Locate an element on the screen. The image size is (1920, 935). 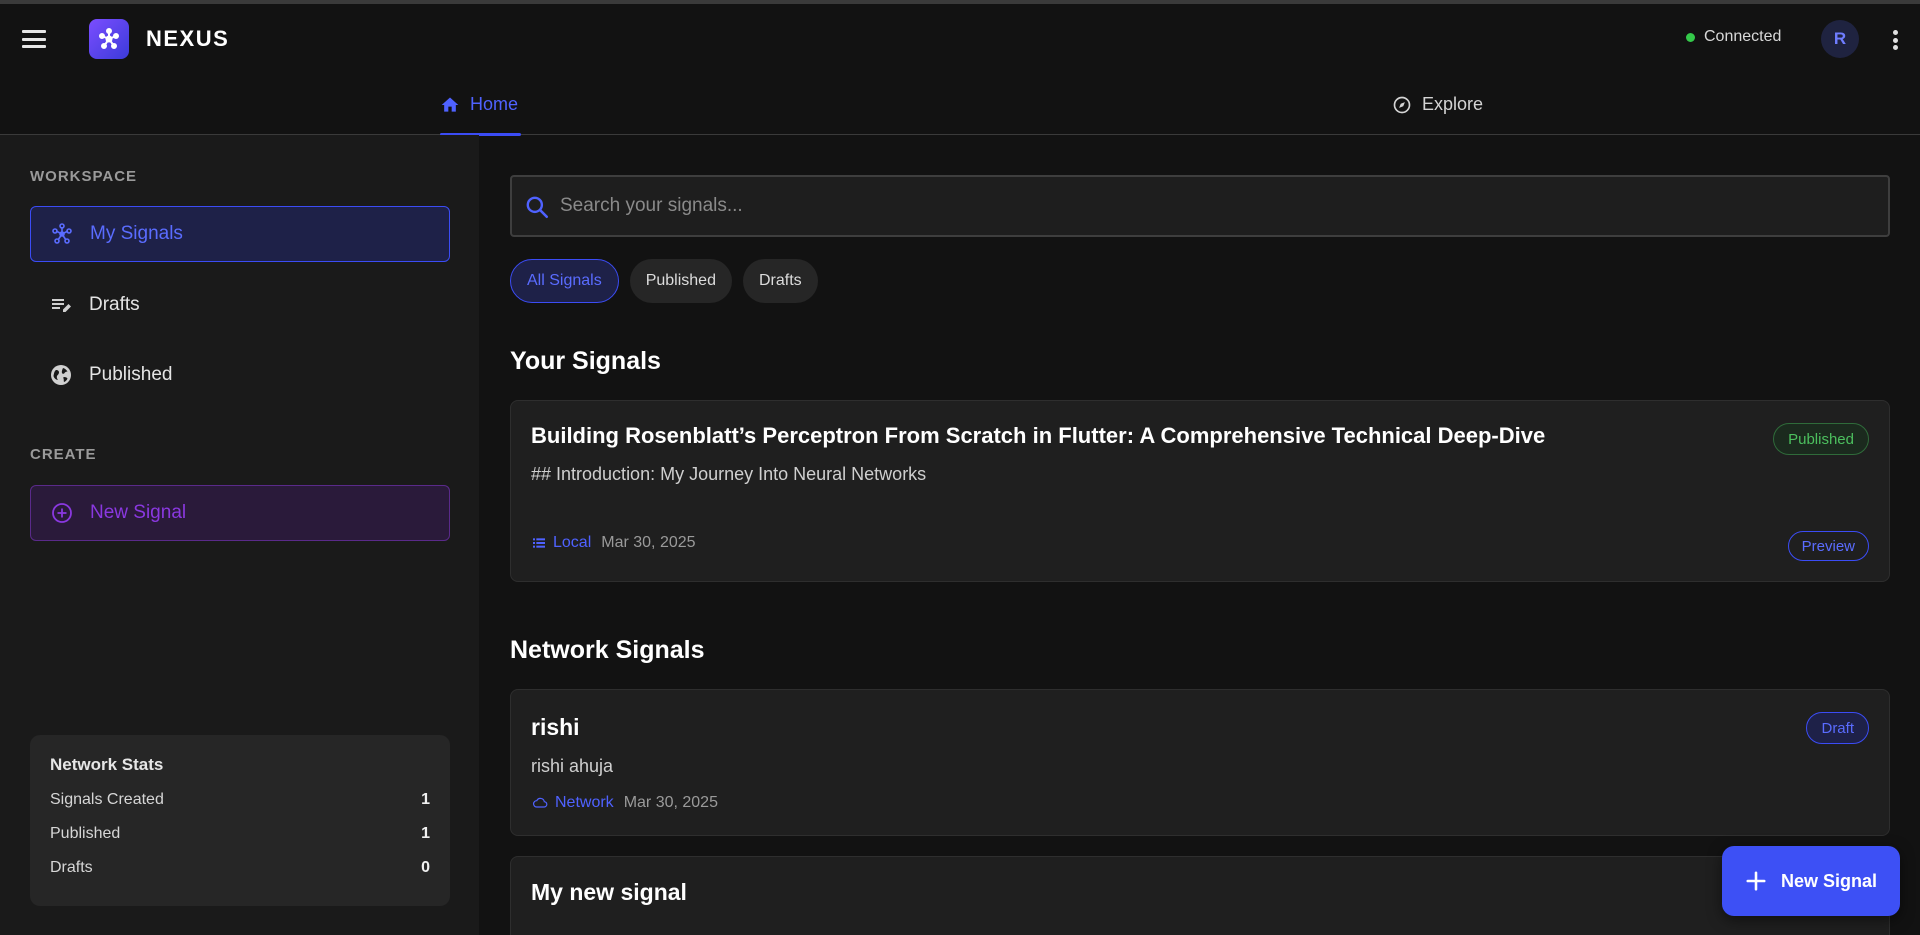
source-label: Network is located at coordinates (584, 802).